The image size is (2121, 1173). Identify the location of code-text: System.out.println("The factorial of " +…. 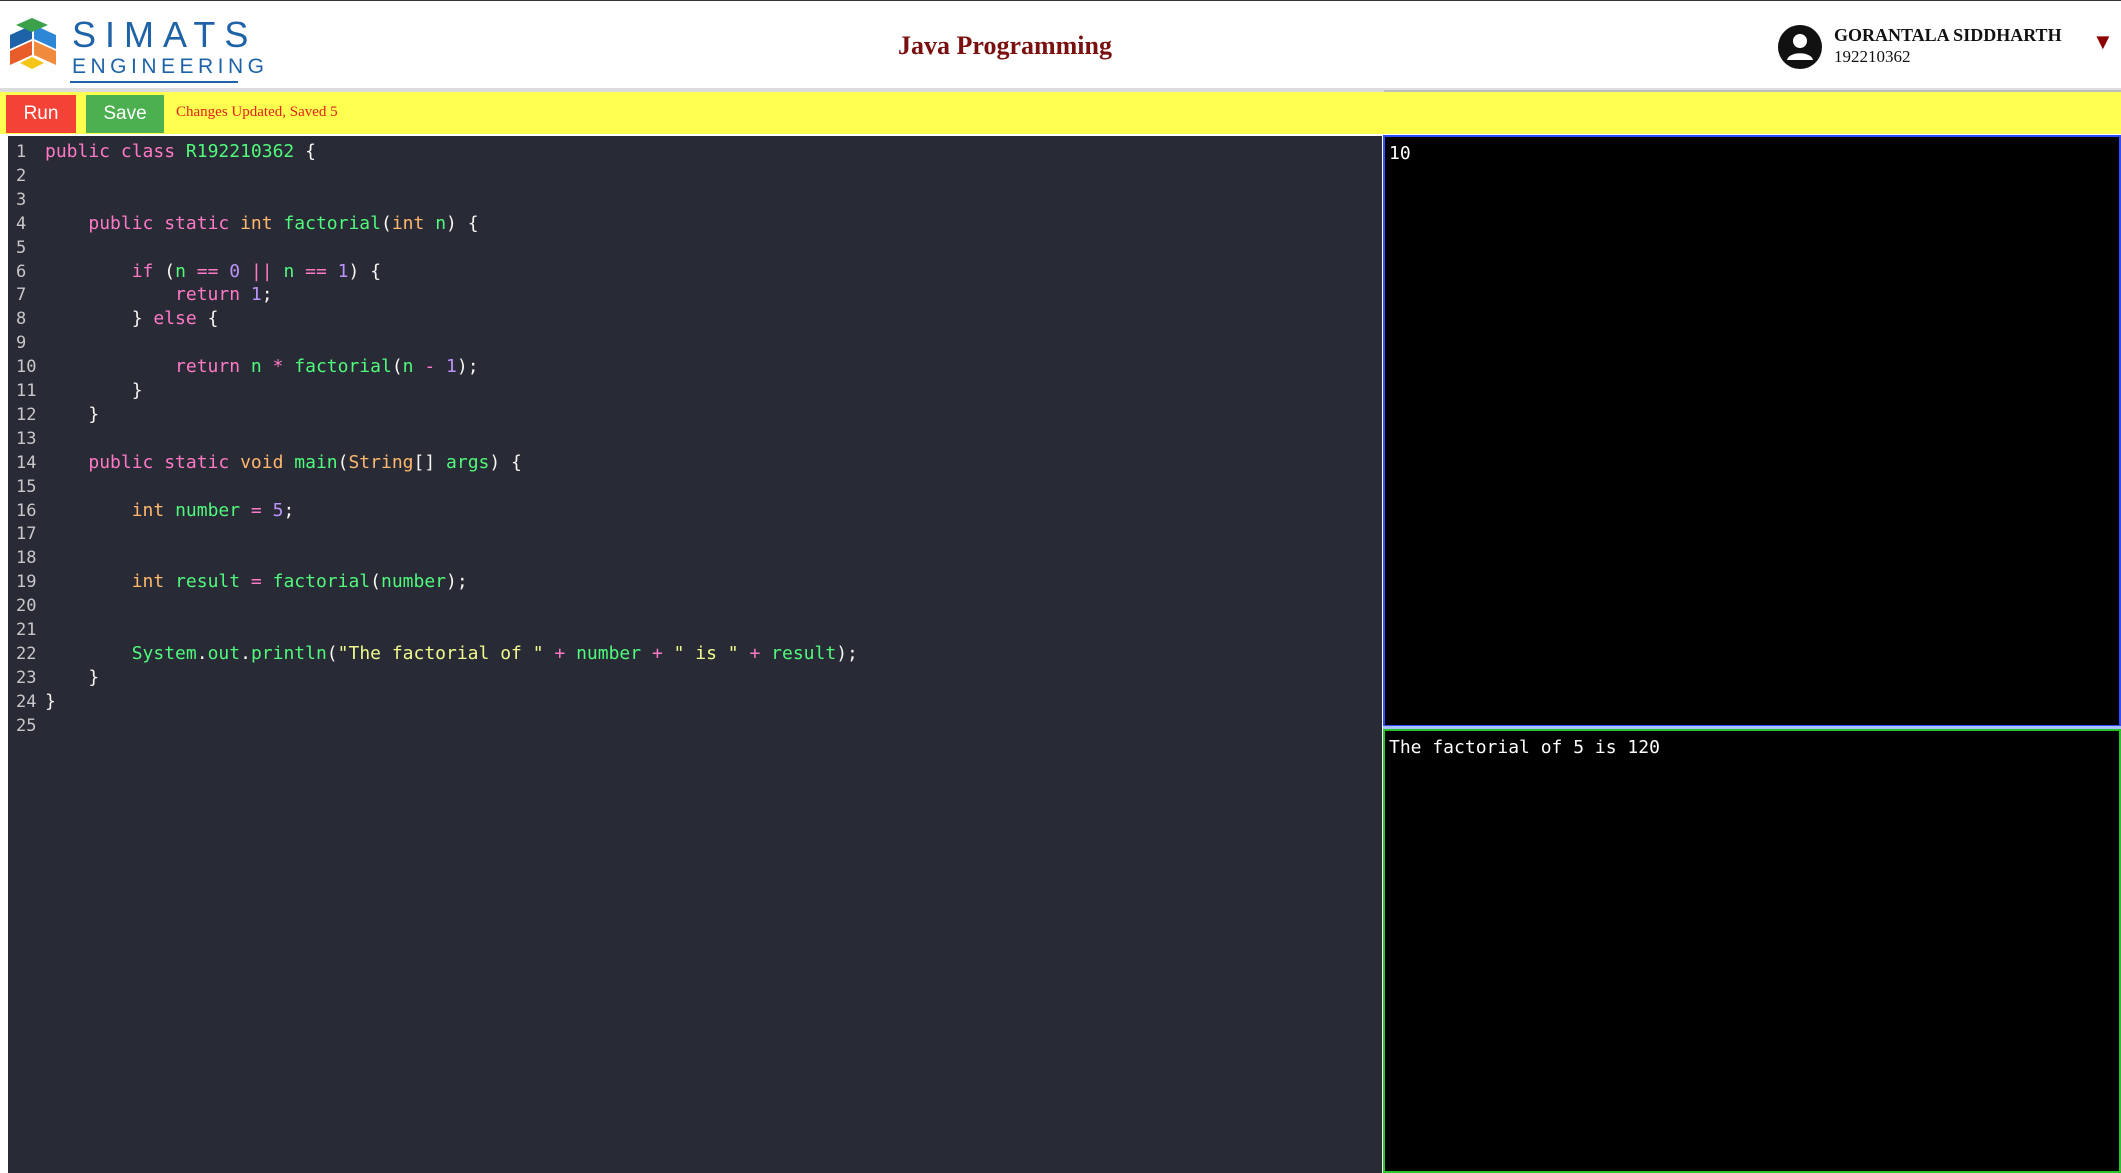
(451, 654).